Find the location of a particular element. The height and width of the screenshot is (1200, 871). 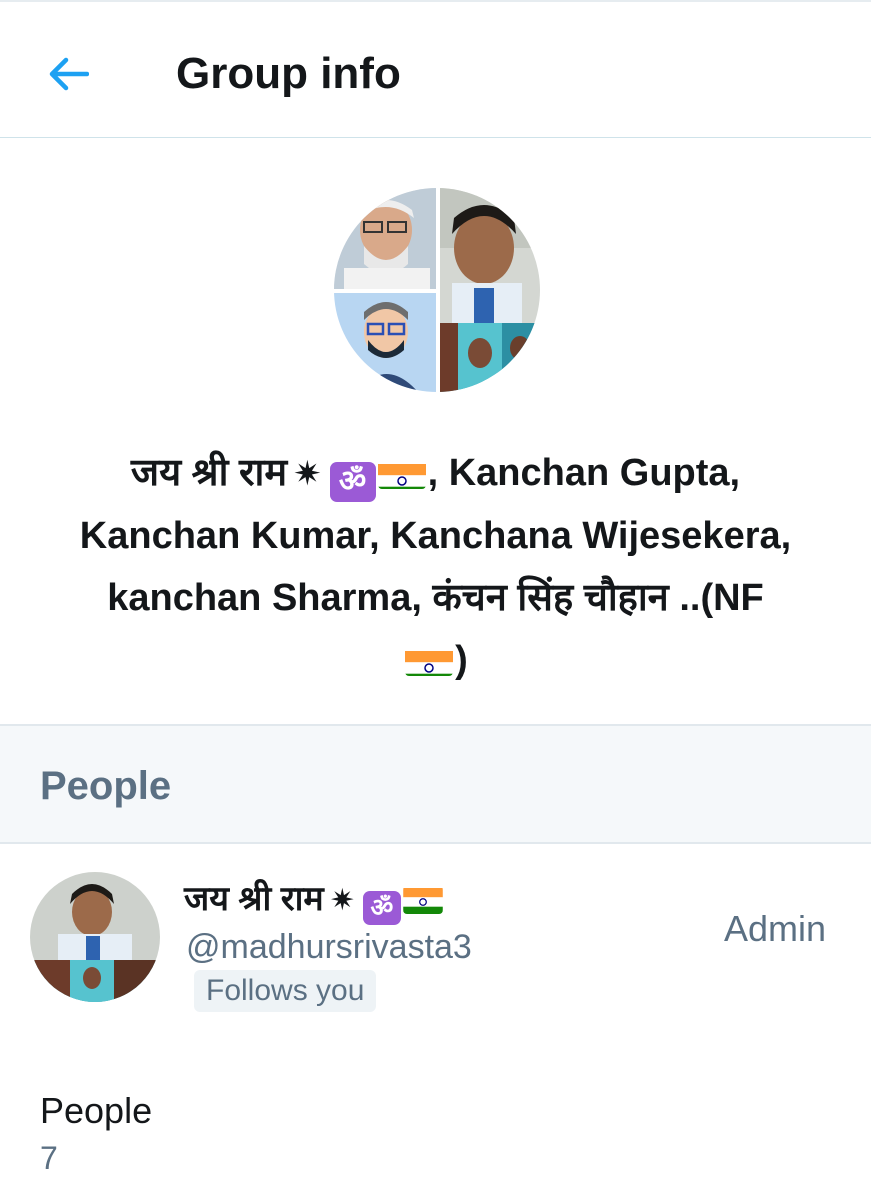

group-name-part1: जय श्री राम is located at coordinates (209, 473).